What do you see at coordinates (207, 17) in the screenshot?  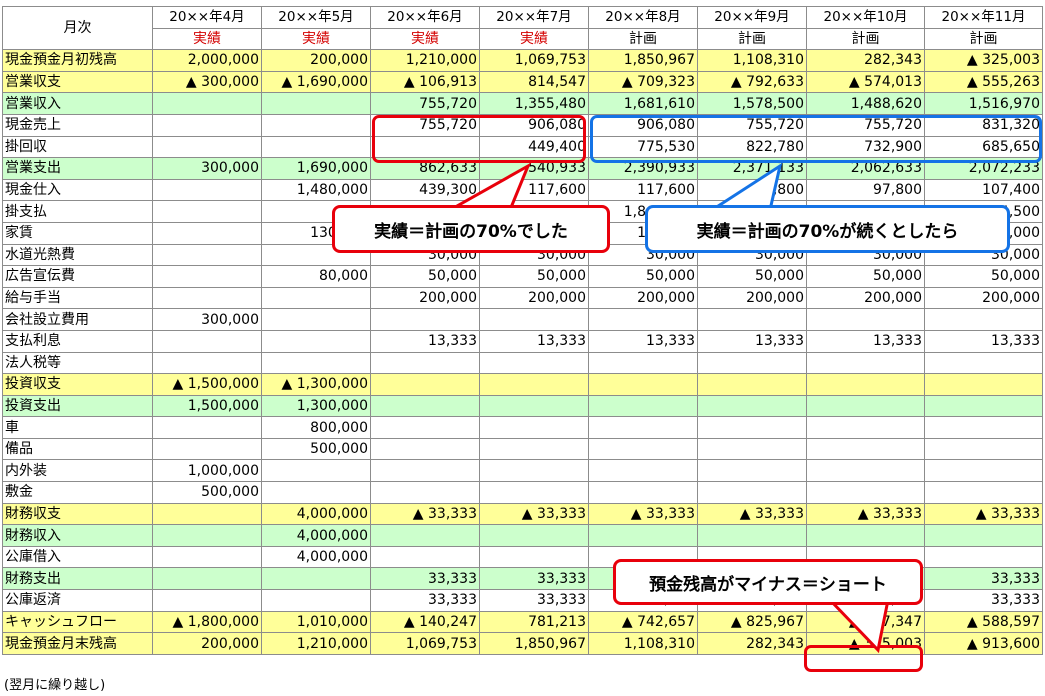 I see `month-header: 20××年4月` at bounding box center [207, 17].